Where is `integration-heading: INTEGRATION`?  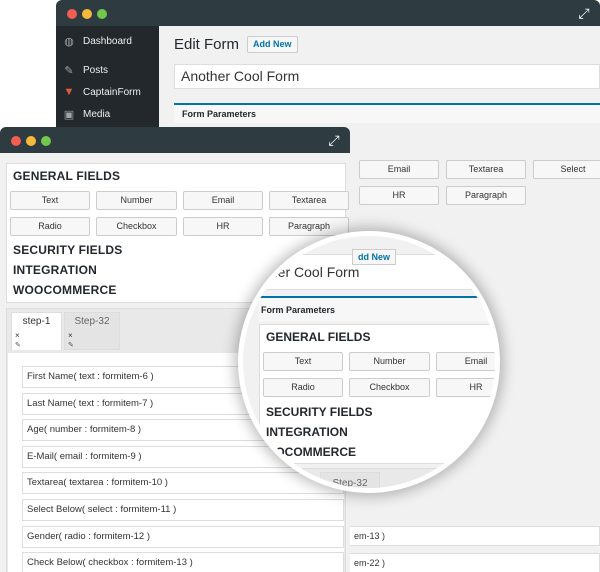 integration-heading: INTEGRATION is located at coordinates (55, 270).